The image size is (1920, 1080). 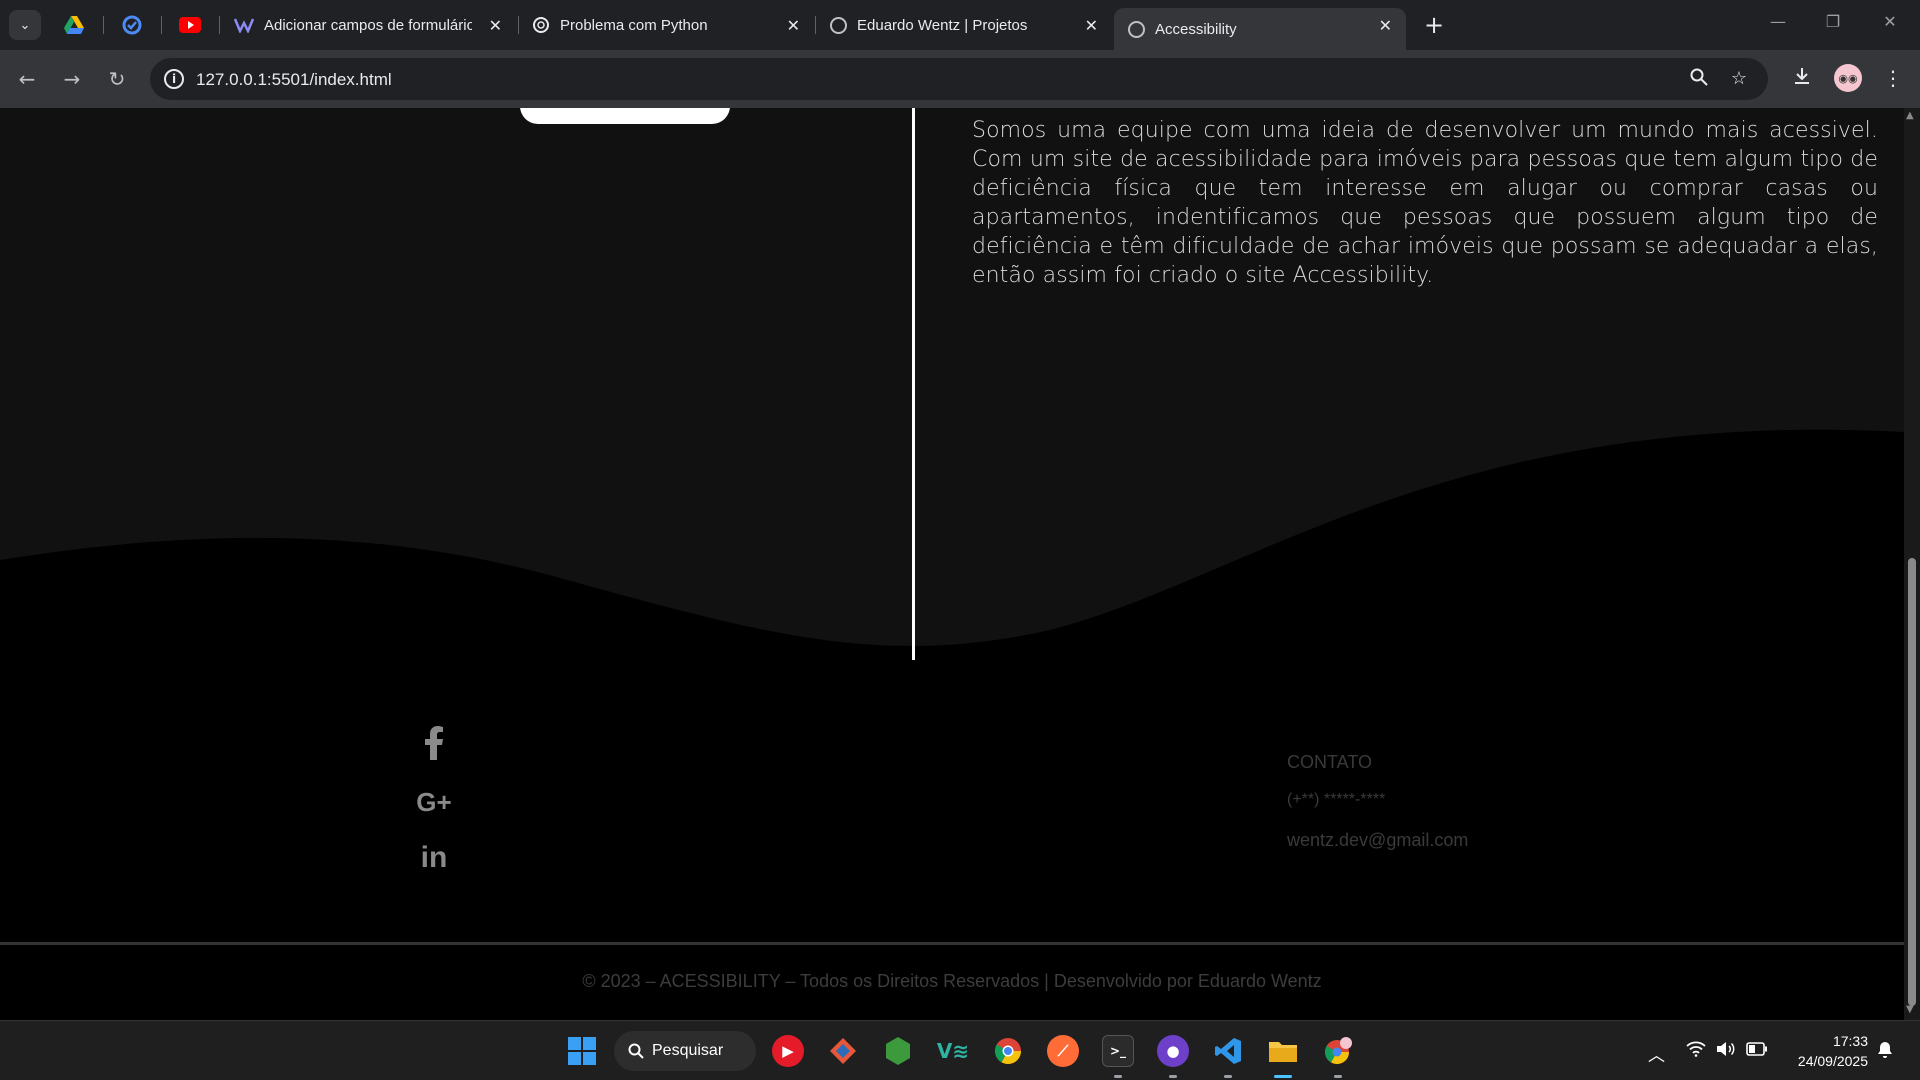 I want to click on google-drive-icon, so click(x=74, y=25).